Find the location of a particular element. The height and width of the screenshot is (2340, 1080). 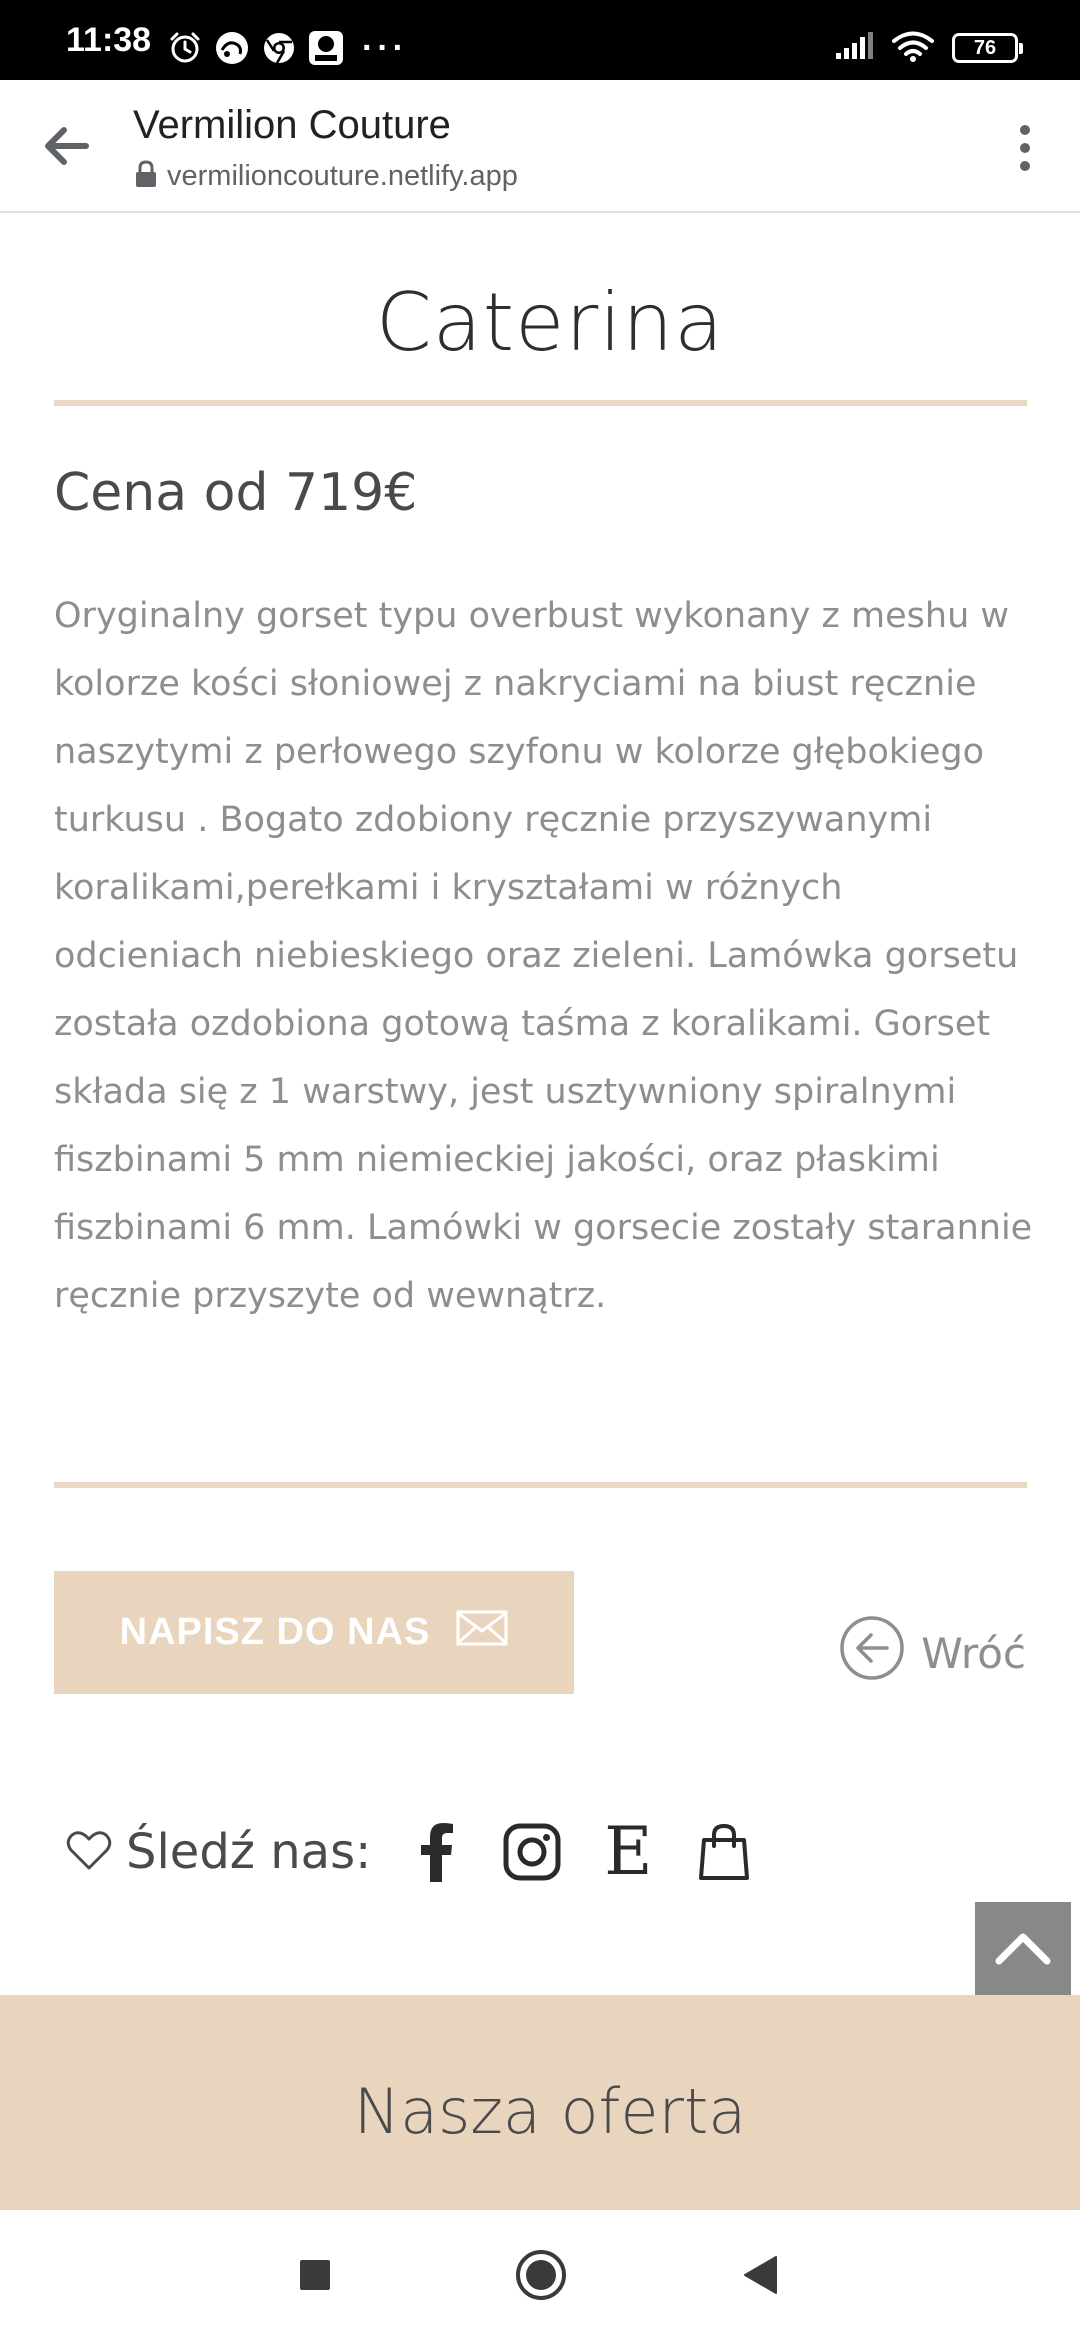

chevron-up-icon is located at coordinates (1023, 1950).